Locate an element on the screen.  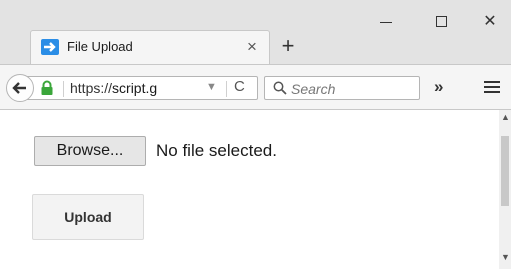
close-icon: ✕ is located at coordinates (490, 21).